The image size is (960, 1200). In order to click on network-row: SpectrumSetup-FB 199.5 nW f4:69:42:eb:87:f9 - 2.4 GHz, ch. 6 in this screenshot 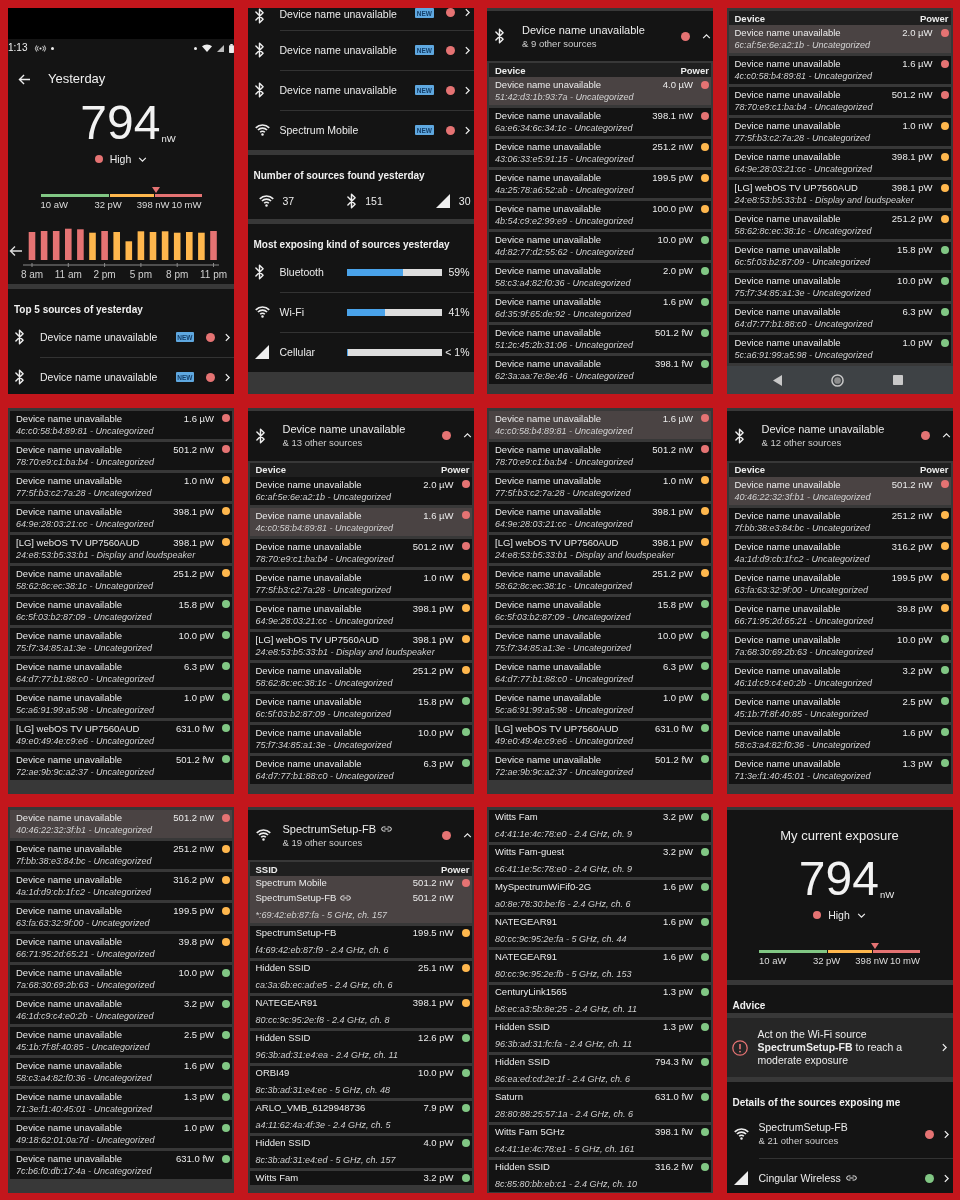, I will do `click(360, 942)`.